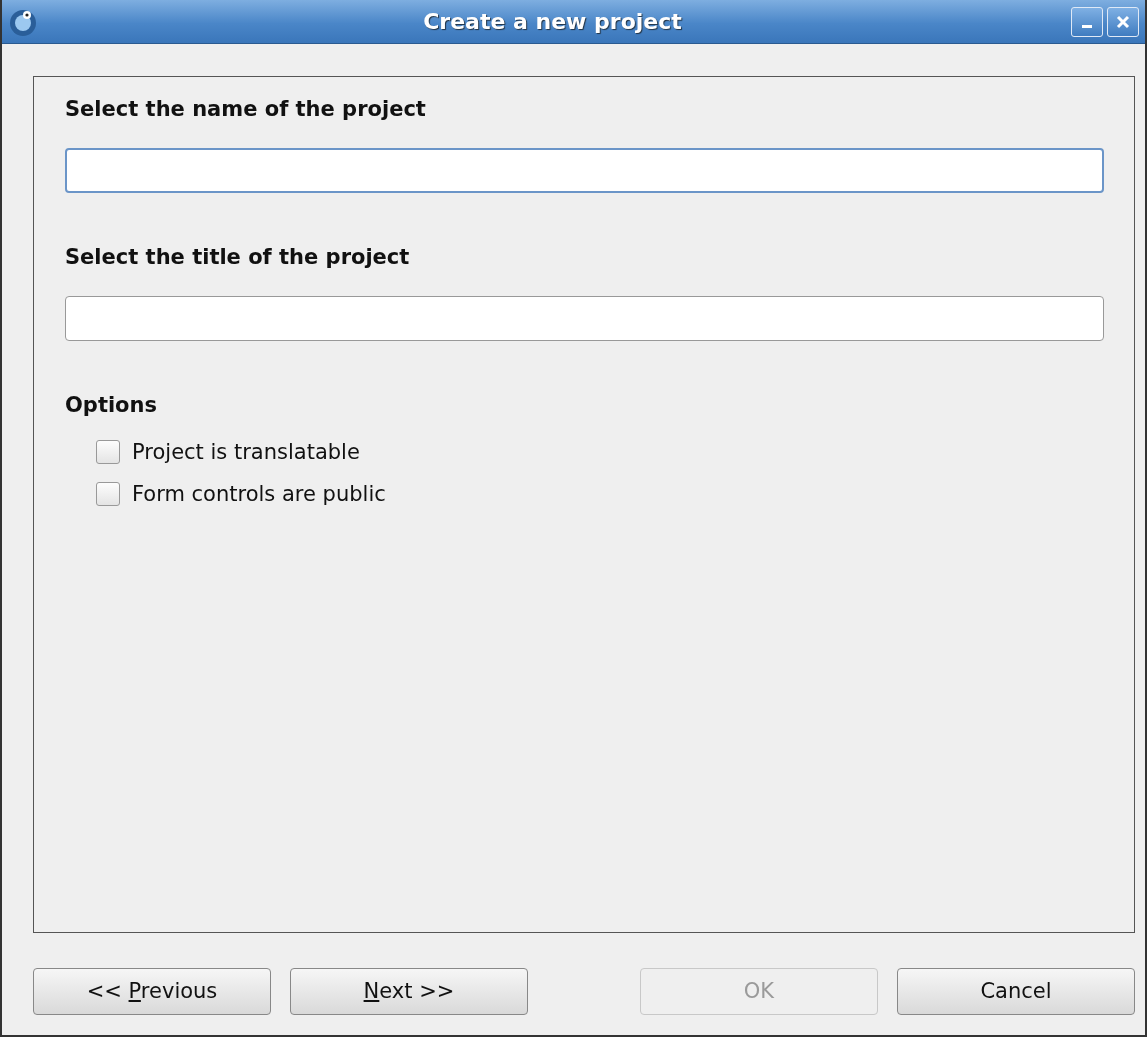 The image size is (1147, 1037). What do you see at coordinates (1087, 21) in the screenshot?
I see `minimize-button` at bounding box center [1087, 21].